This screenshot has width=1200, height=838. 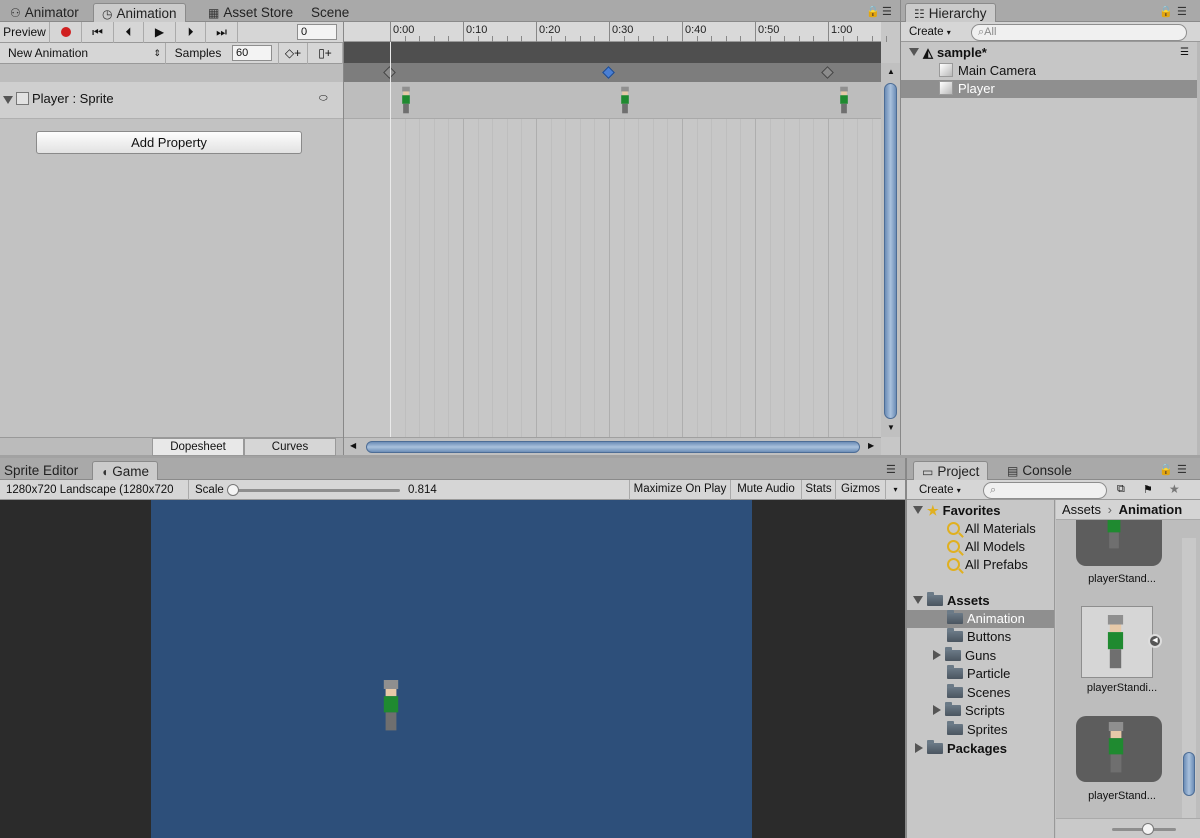 I want to click on folder-animation: Animation, so click(x=980, y=619).